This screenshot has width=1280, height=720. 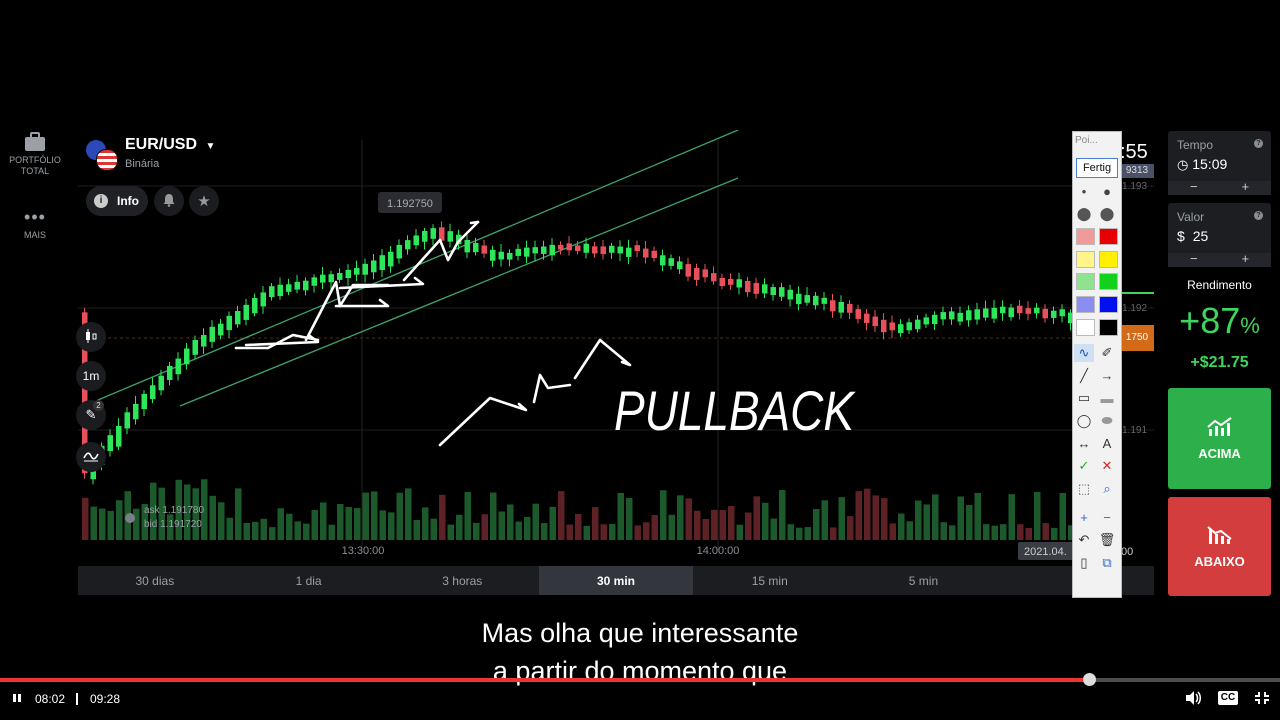 I want to click on sidebar-item-portfolio: PORTFÓLIO TOTAL, so click(x=35, y=154).